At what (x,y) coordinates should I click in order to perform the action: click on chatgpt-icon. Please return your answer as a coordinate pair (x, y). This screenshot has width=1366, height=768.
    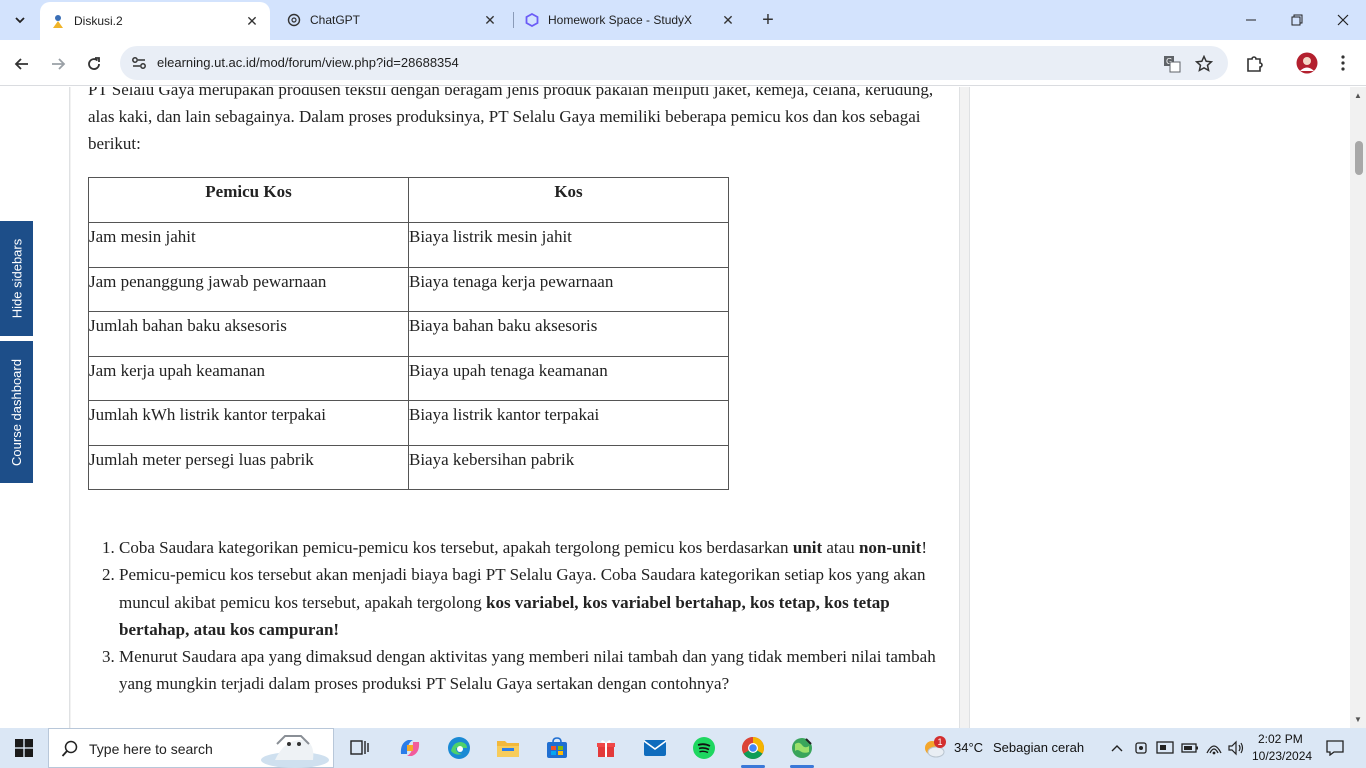
    Looking at the image, I should click on (294, 20).